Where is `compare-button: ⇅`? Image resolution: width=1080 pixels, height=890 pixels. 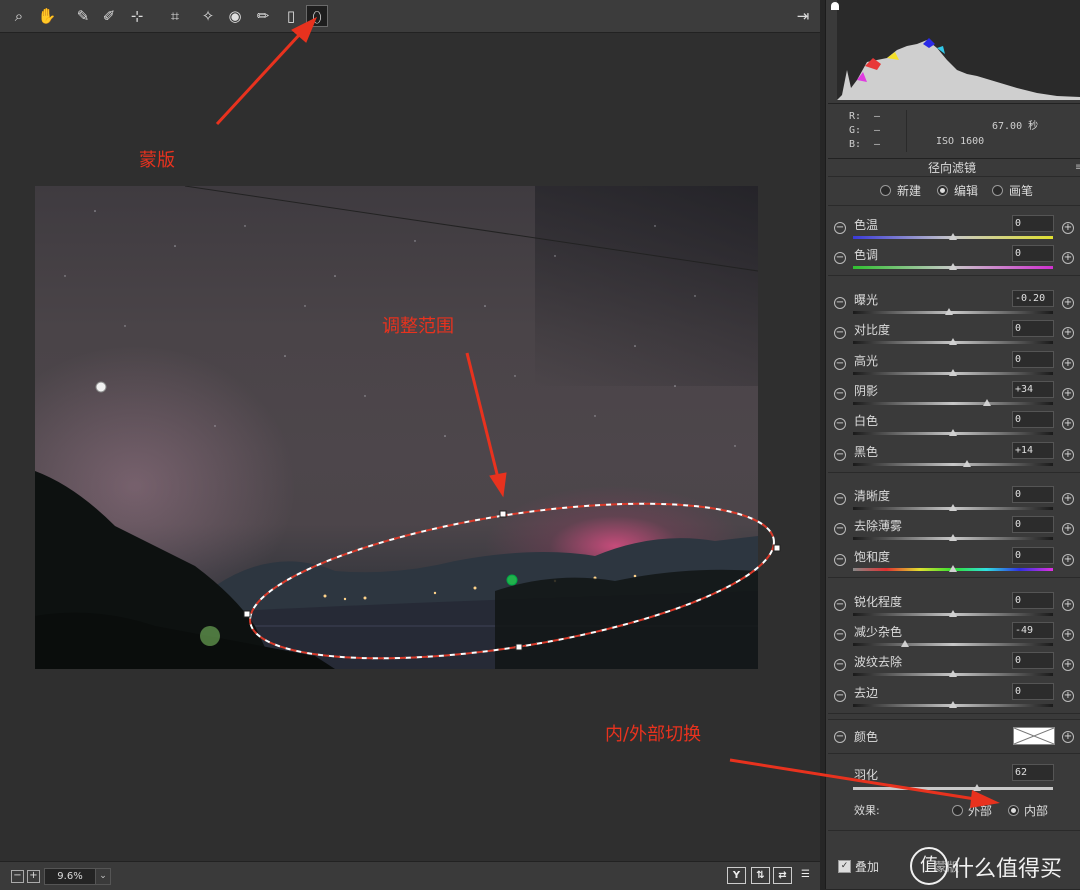
compare-button: ⇅ is located at coordinates (760, 875).